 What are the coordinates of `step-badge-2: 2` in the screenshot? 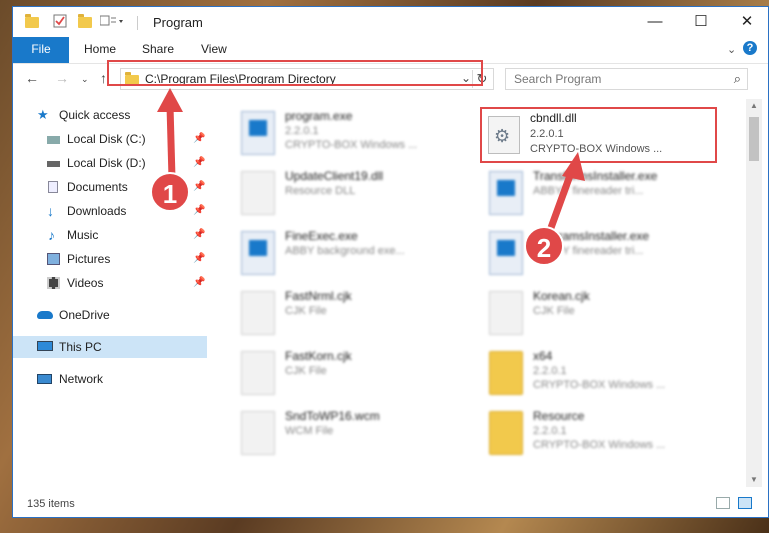 It's located at (544, 246).